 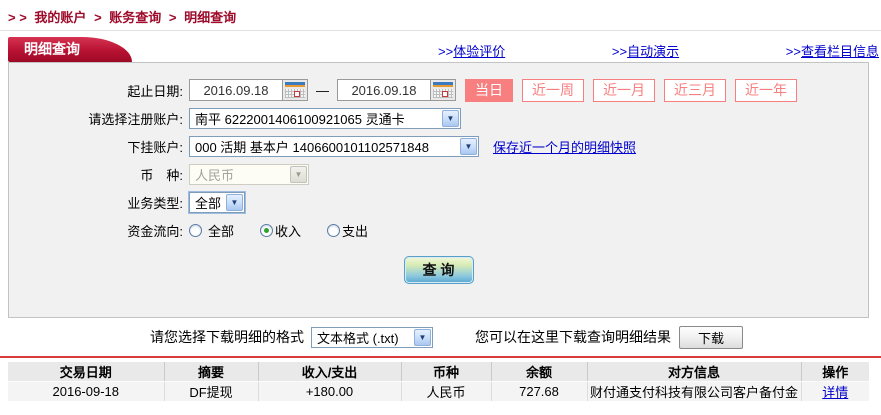 What do you see at coordinates (161, 175) in the screenshot?
I see `currency-label: 币 种:` at bounding box center [161, 175].